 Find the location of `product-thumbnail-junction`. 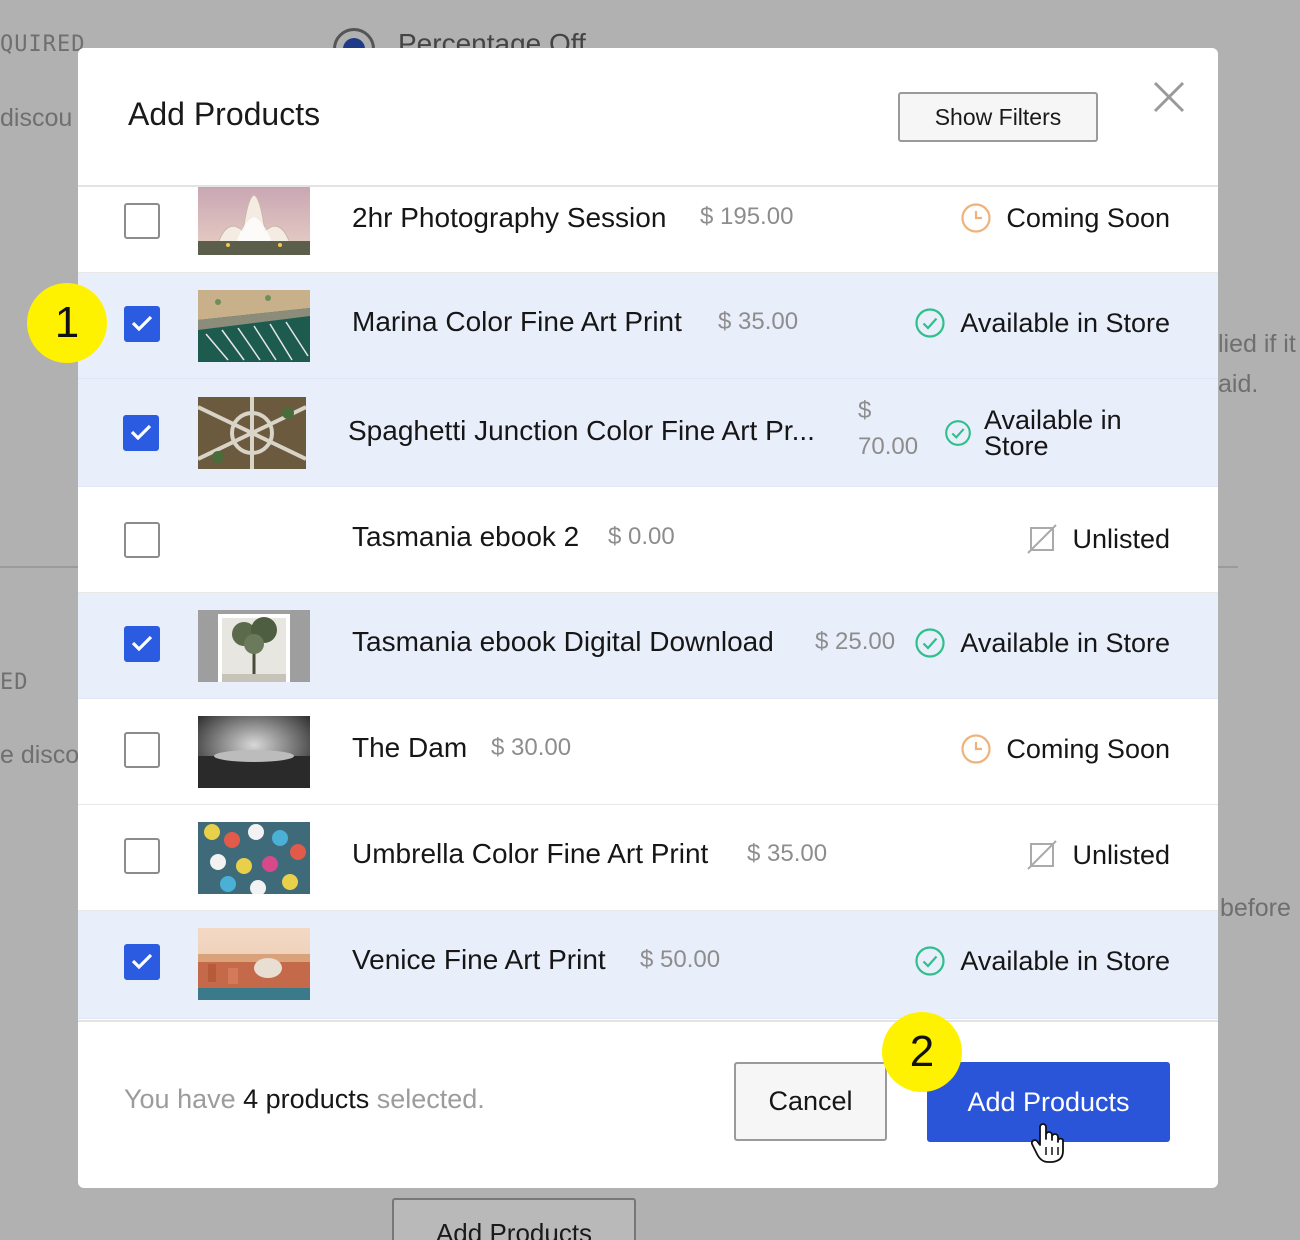

product-thumbnail-junction is located at coordinates (252, 433).